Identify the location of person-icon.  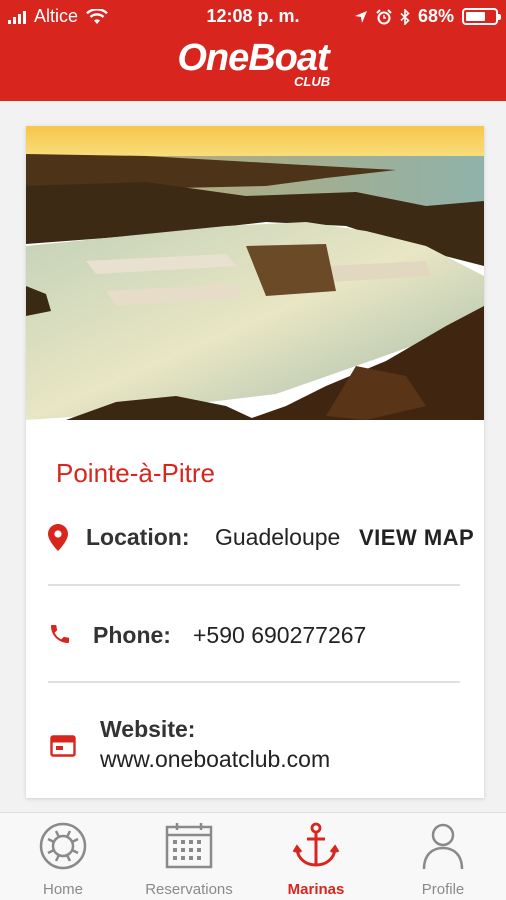
(443, 846).